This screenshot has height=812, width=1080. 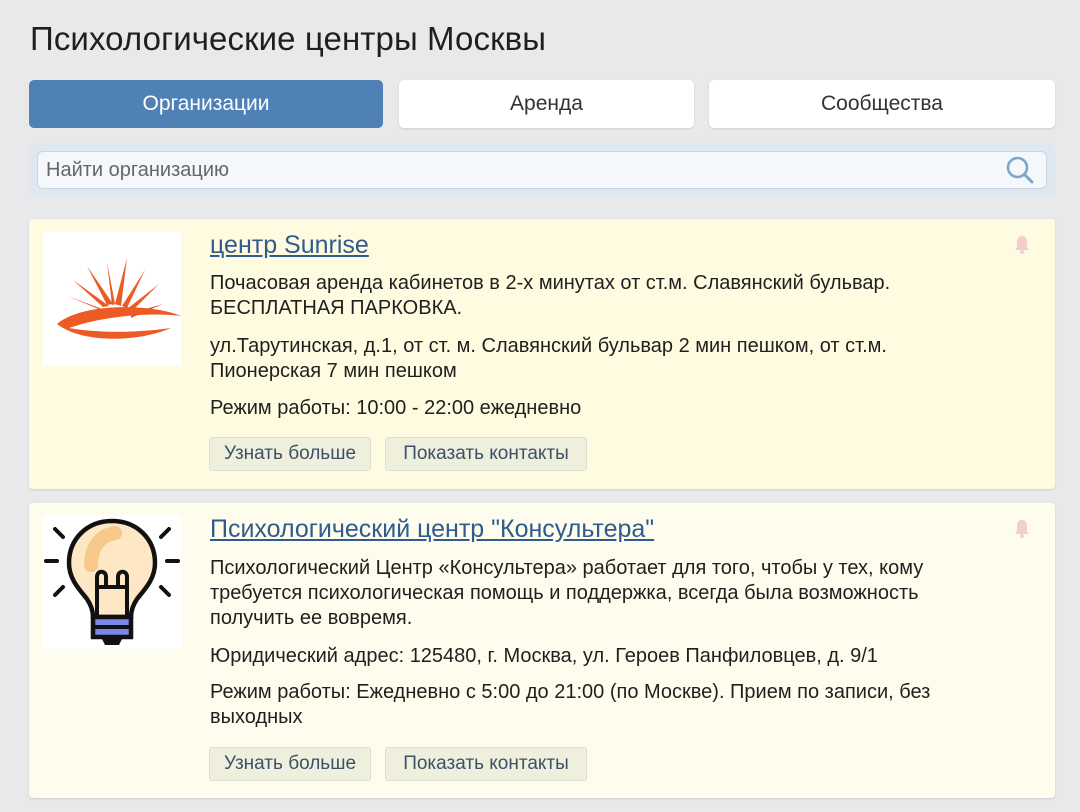 What do you see at coordinates (1020, 170) in the screenshot?
I see `search-icon` at bounding box center [1020, 170].